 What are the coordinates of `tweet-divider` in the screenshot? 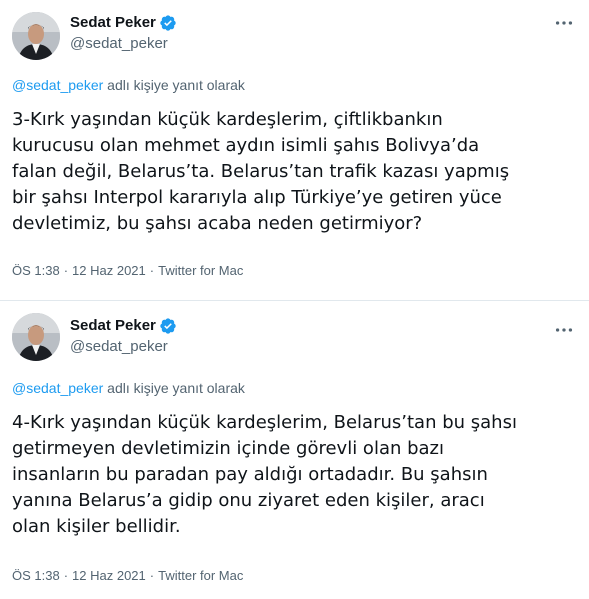 It's located at (294, 300).